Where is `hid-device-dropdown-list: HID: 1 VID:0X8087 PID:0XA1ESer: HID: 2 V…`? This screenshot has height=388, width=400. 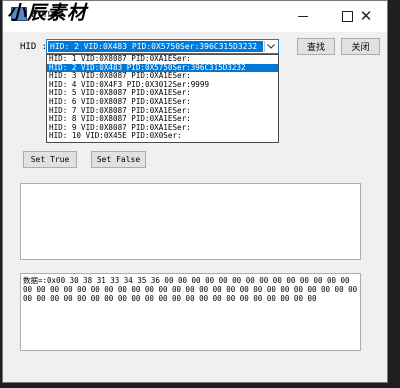 hid-device-dropdown-list: HID: 1 VID:0X8087 PID:0XA1ESer: HID: 2 V… is located at coordinates (162, 98).